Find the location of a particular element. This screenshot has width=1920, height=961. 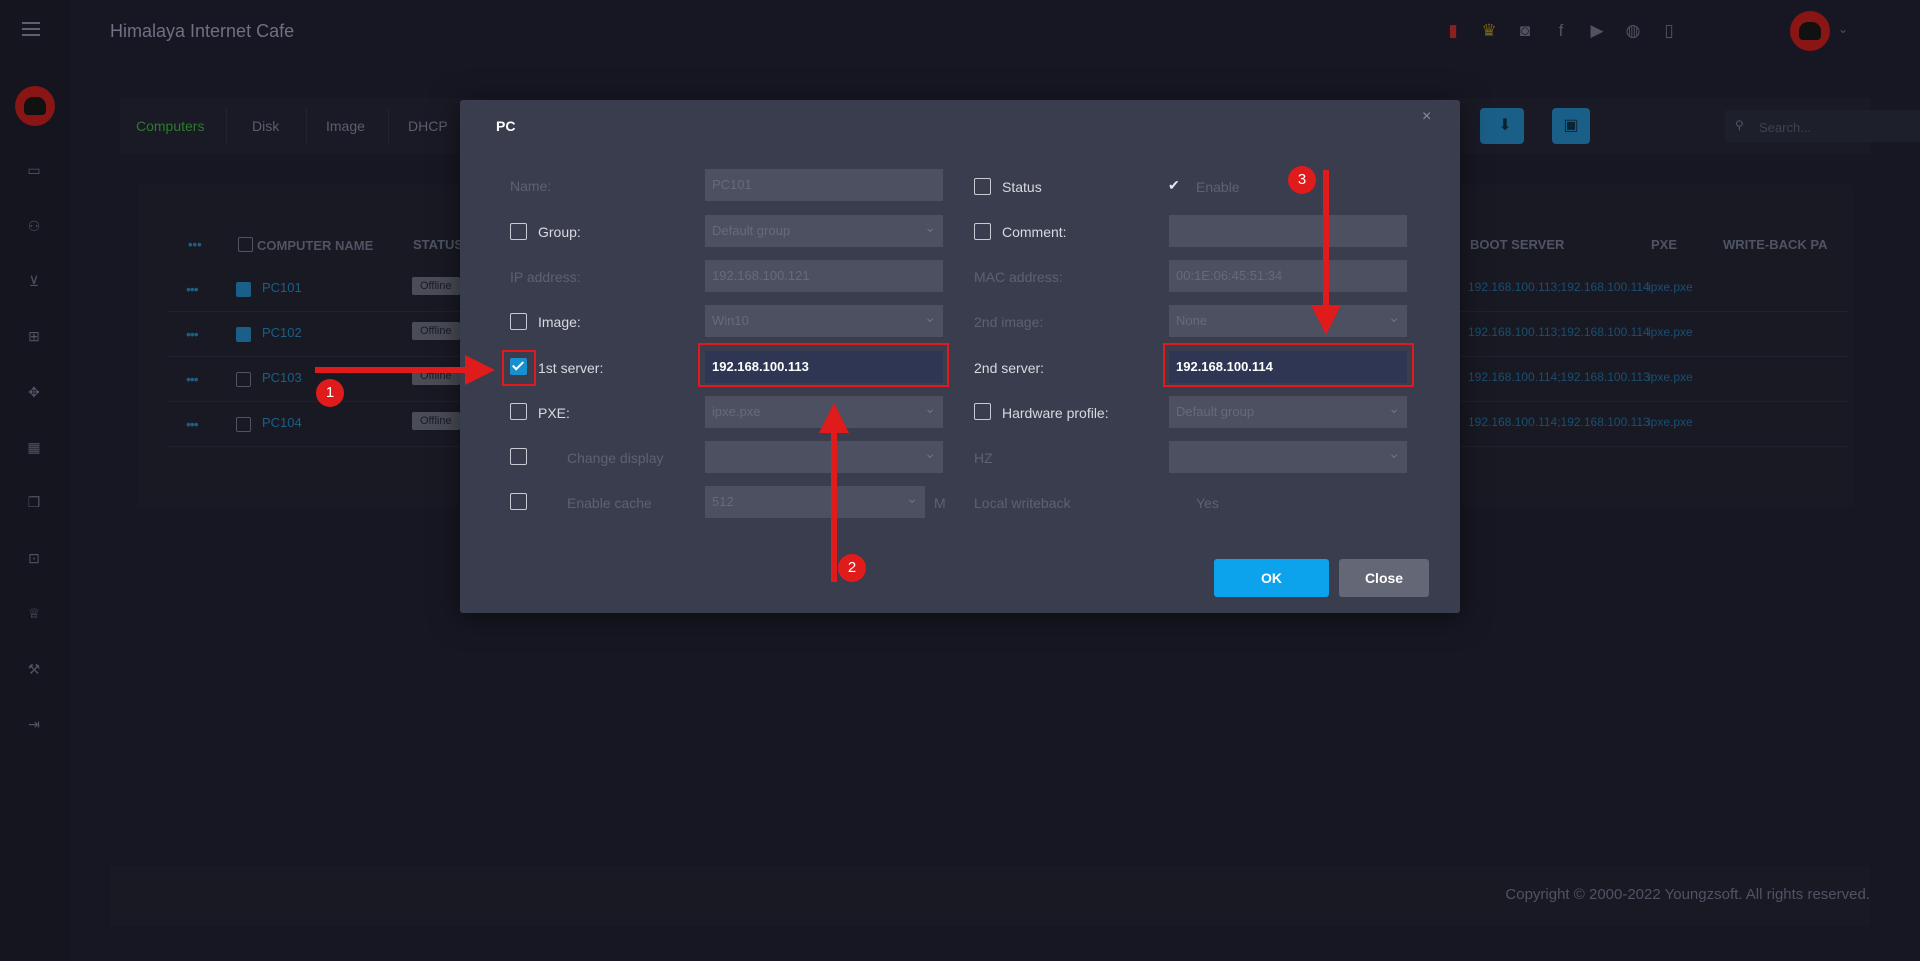

cache-size-select is located at coordinates (915, 500).